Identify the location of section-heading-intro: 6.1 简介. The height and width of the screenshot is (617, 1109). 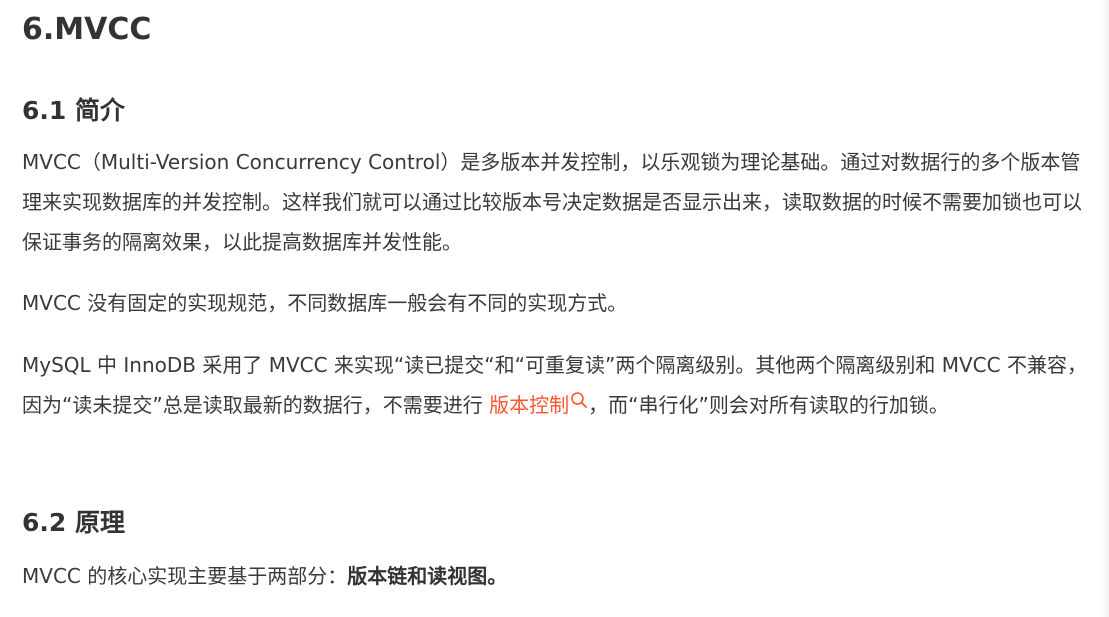
(73, 110).